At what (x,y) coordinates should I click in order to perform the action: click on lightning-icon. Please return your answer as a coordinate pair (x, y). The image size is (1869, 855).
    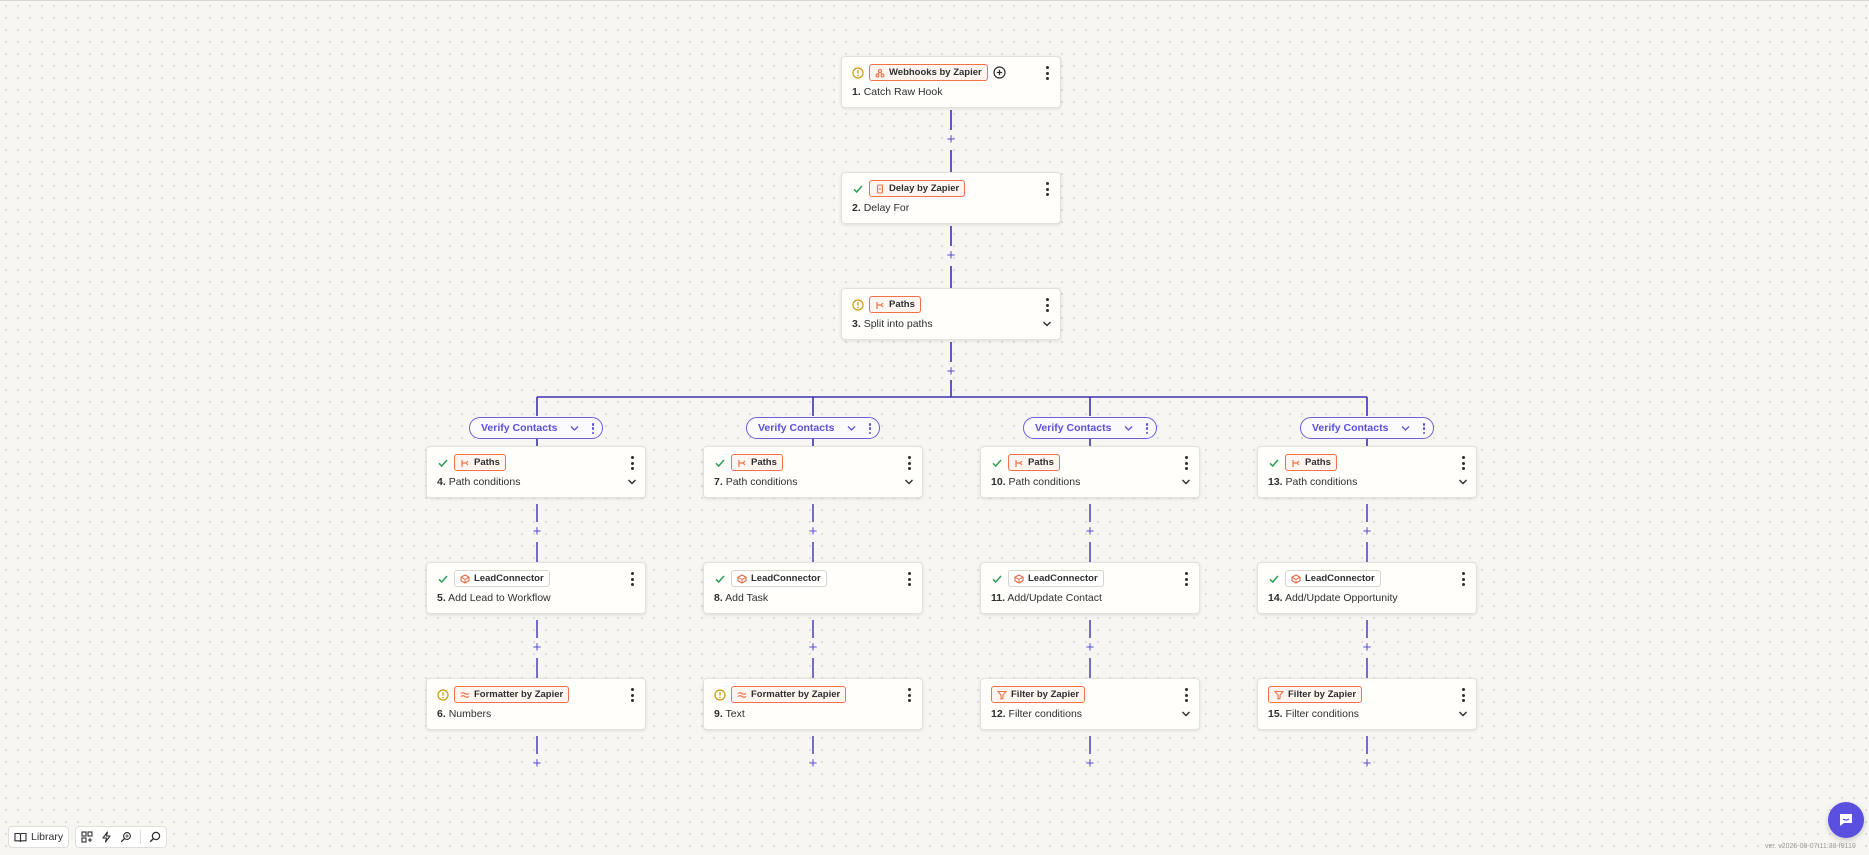
    Looking at the image, I should click on (106, 837).